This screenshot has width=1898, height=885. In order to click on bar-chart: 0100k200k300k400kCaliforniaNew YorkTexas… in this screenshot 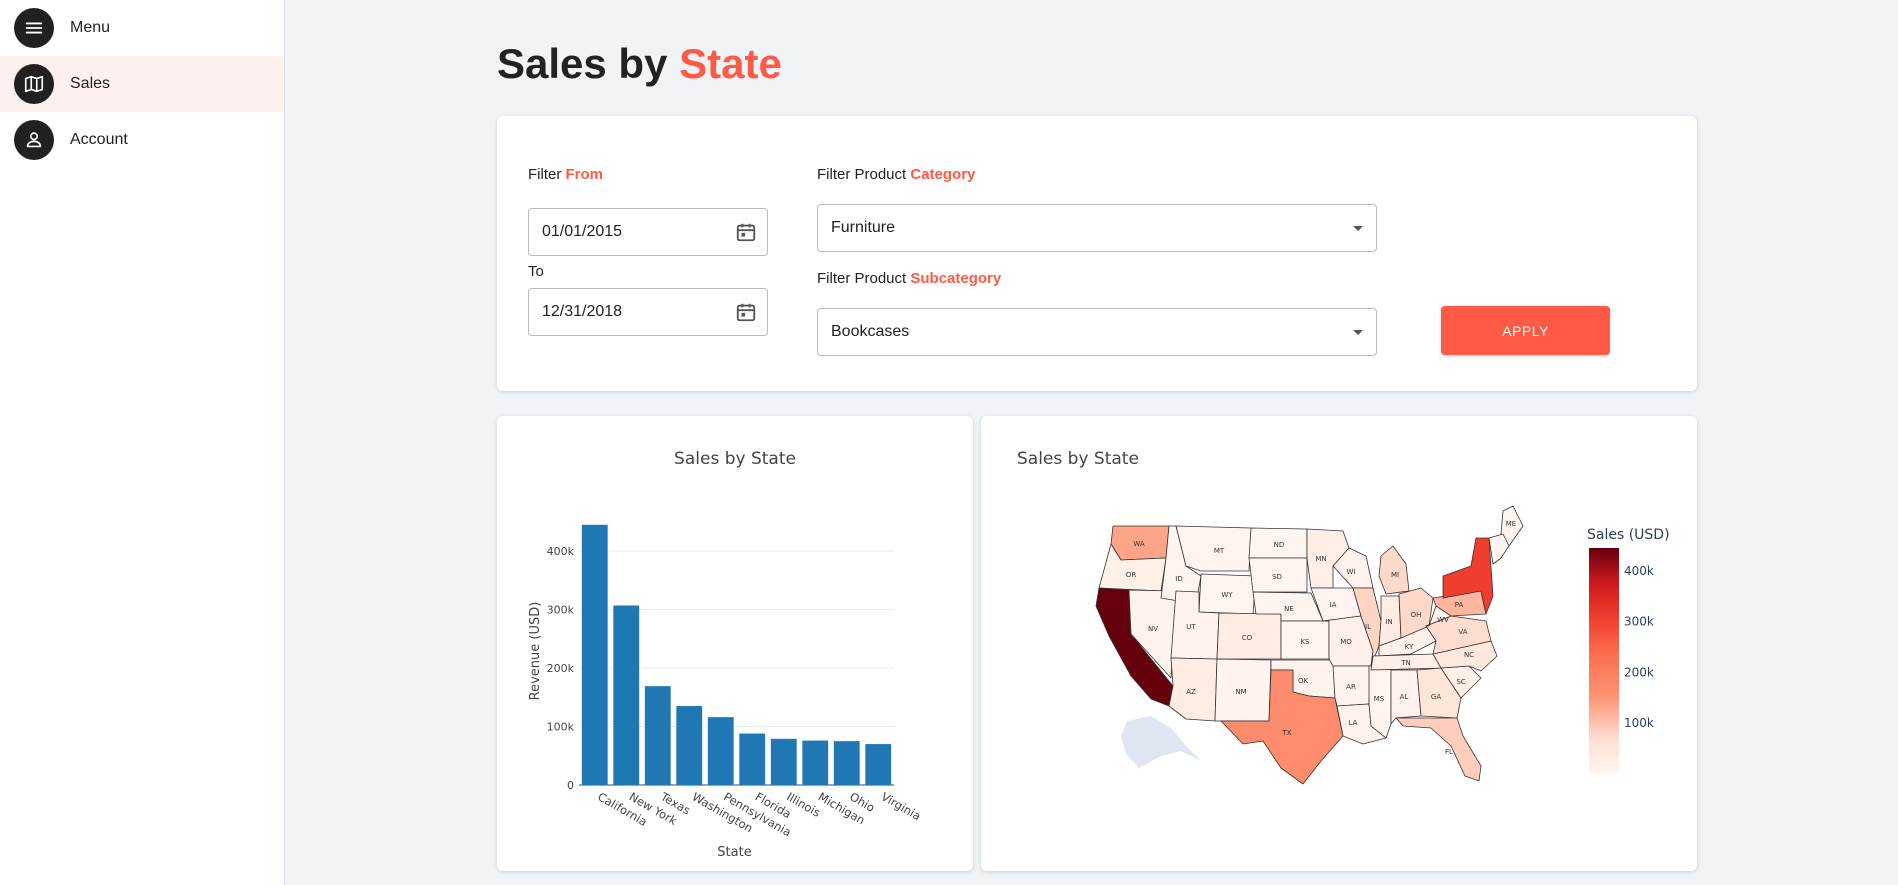, I will do `click(726, 692)`.